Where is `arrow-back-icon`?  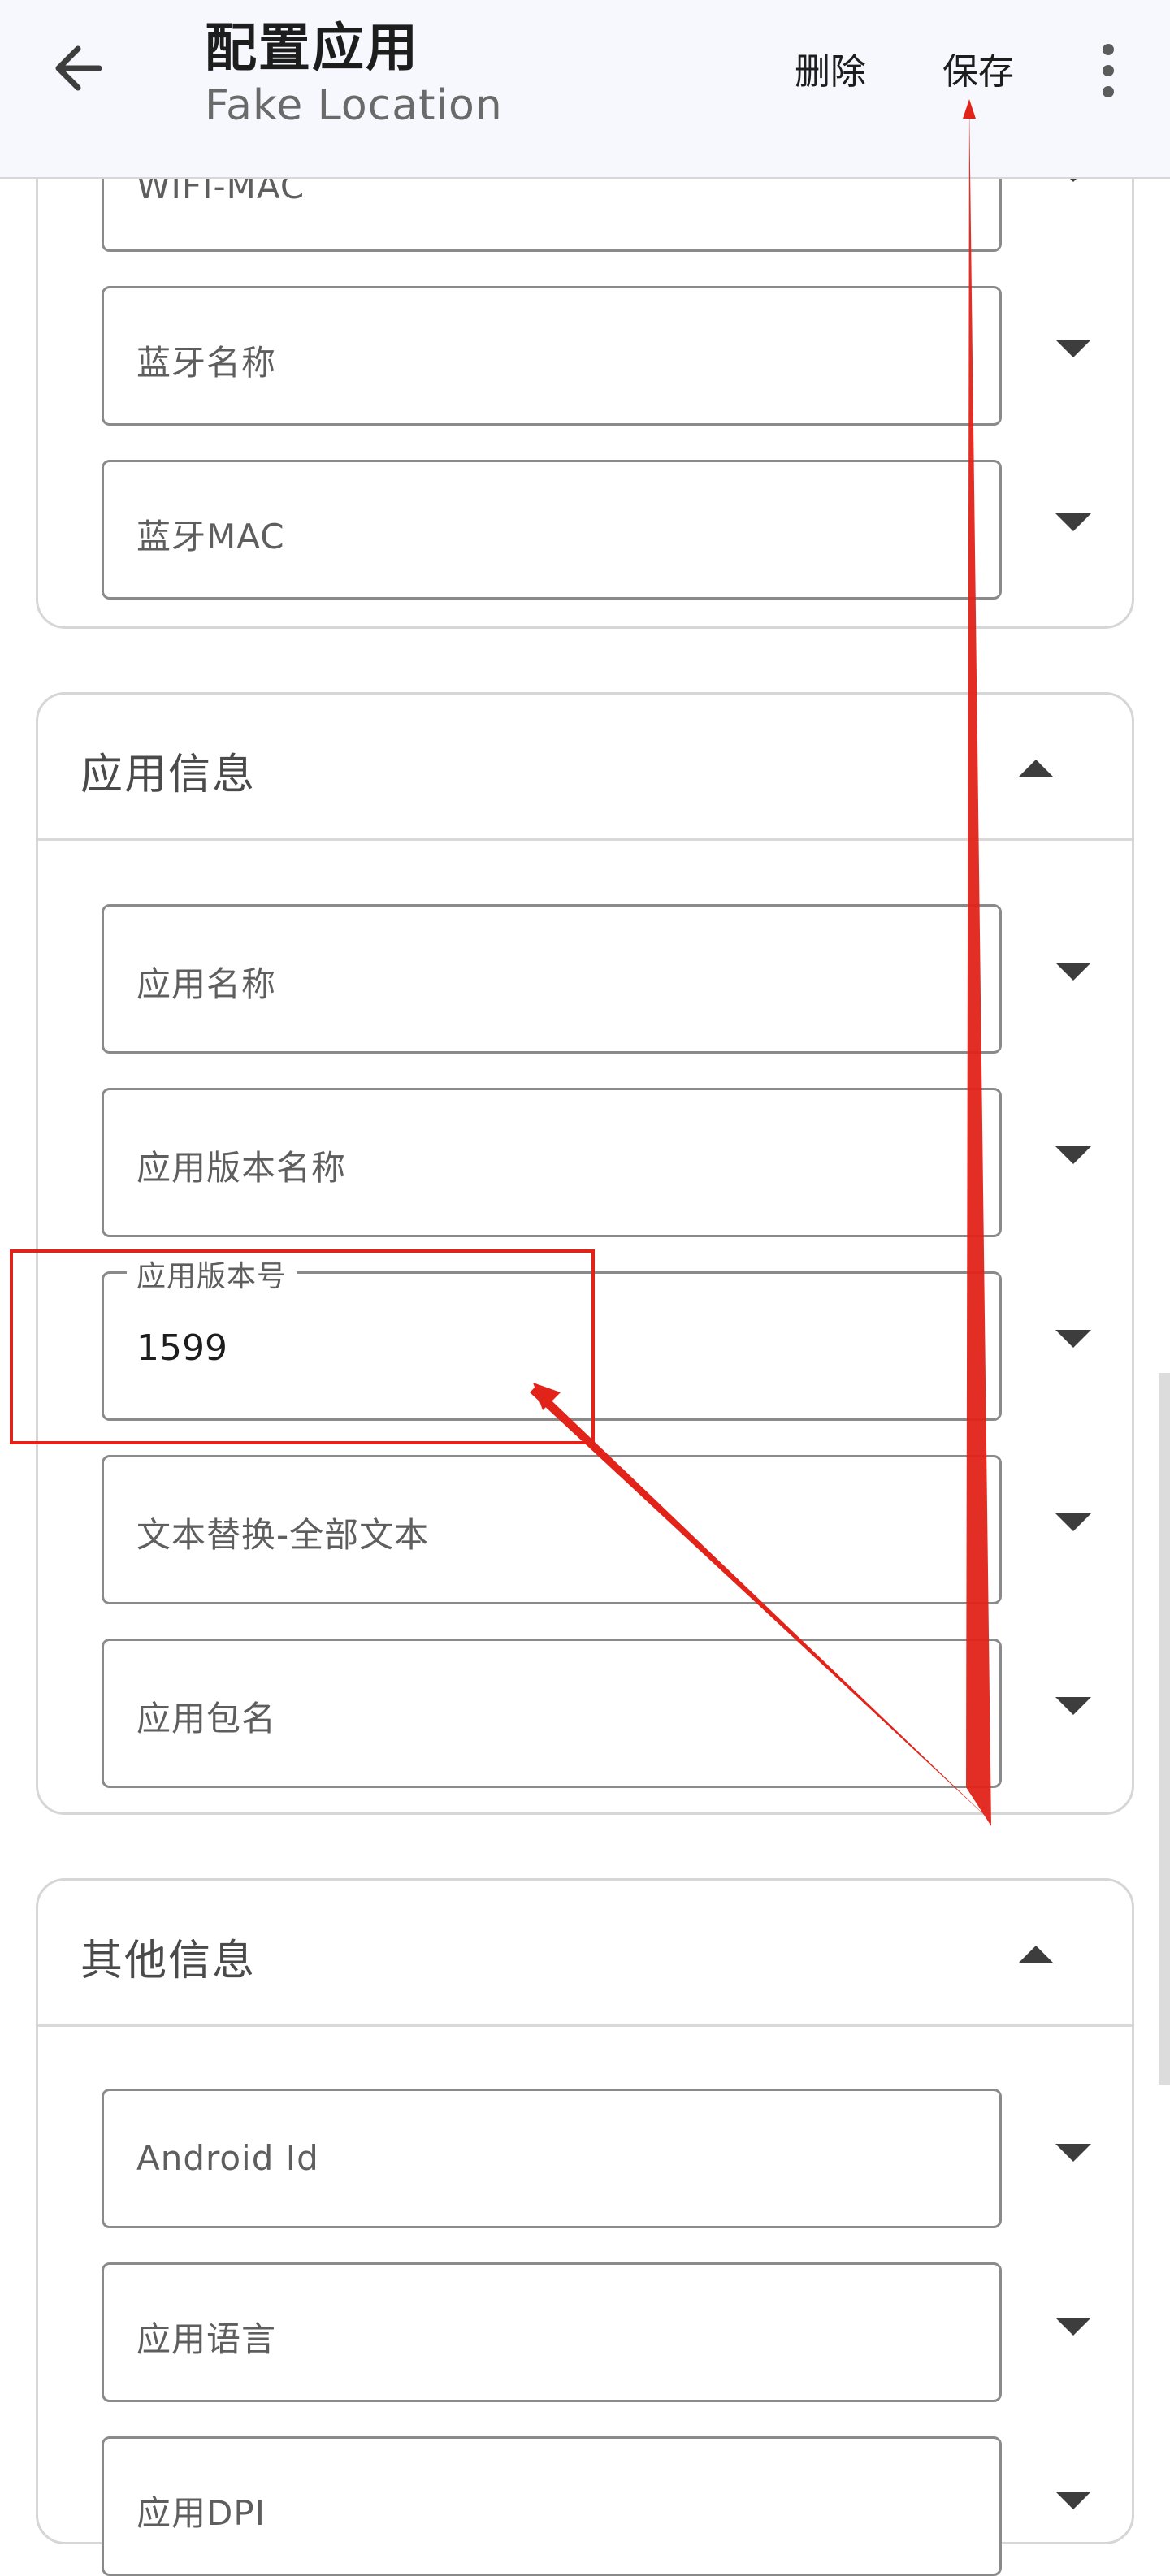 arrow-back-icon is located at coordinates (79, 68).